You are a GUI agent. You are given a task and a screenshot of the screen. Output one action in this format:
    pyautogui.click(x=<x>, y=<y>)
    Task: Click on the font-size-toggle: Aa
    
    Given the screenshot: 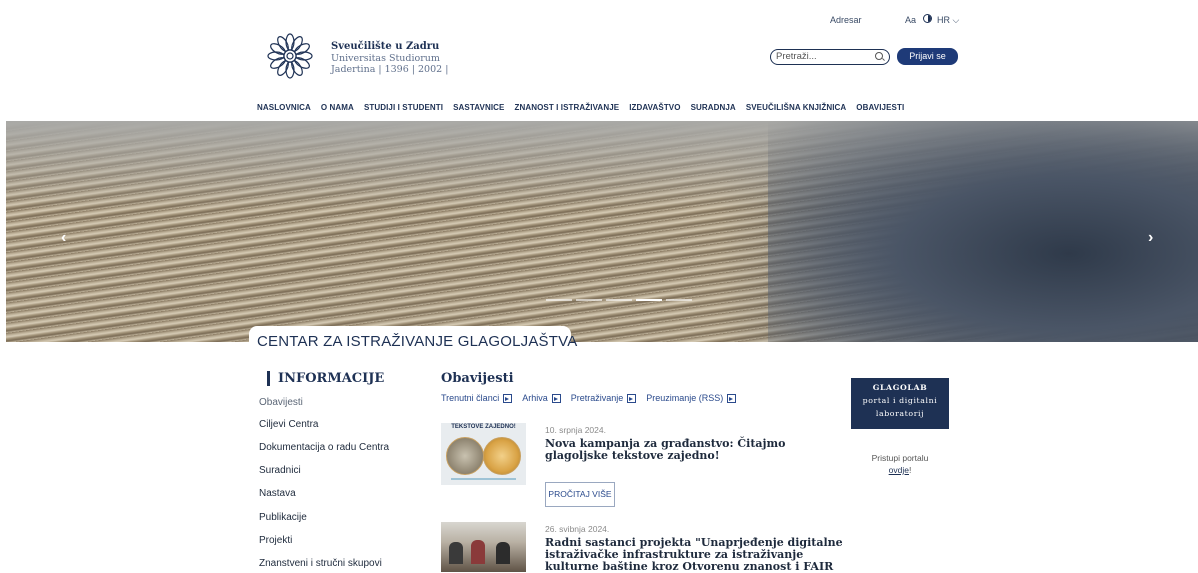 What is the action you would take?
    pyautogui.click(x=910, y=20)
    